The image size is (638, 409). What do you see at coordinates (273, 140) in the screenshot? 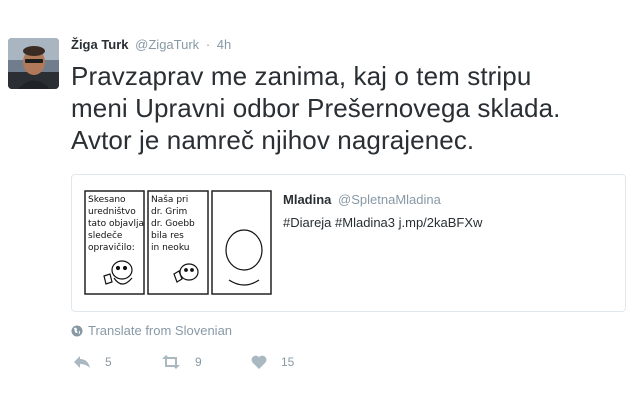
I see `tweet-text-line: Avtor je namreč njihov nagrajenec.` at bounding box center [273, 140].